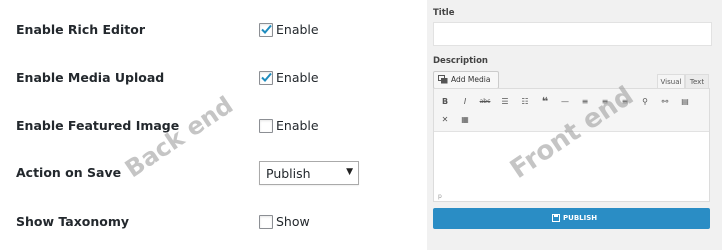  What do you see at coordinates (90, 77) in the screenshot?
I see `enable-media-upload-label: Enable Media Upload` at bounding box center [90, 77].